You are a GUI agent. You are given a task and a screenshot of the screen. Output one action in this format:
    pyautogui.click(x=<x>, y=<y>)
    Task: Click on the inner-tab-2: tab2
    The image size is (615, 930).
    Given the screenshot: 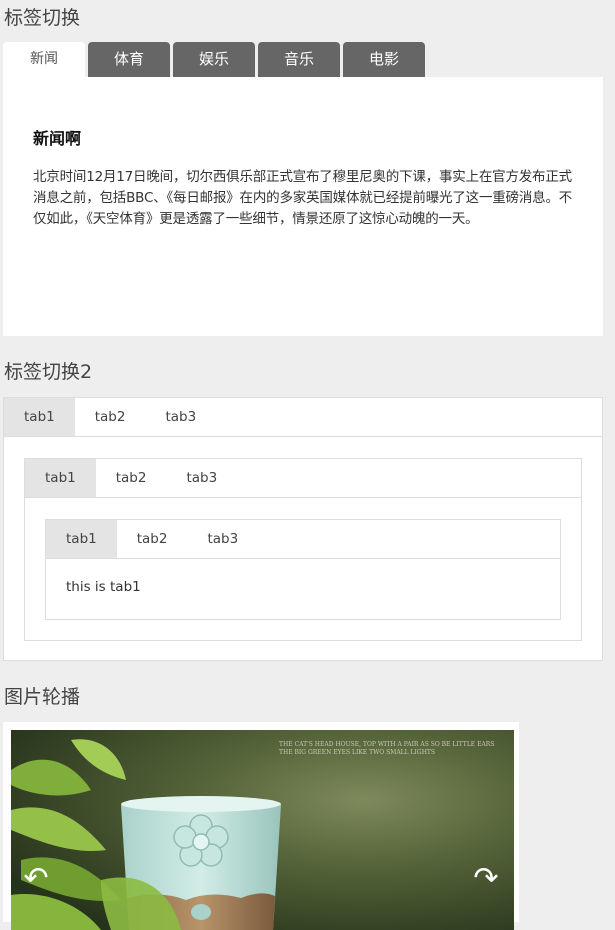 What is the action you would take?
    pyautogui.click(x=152, y=539)
    